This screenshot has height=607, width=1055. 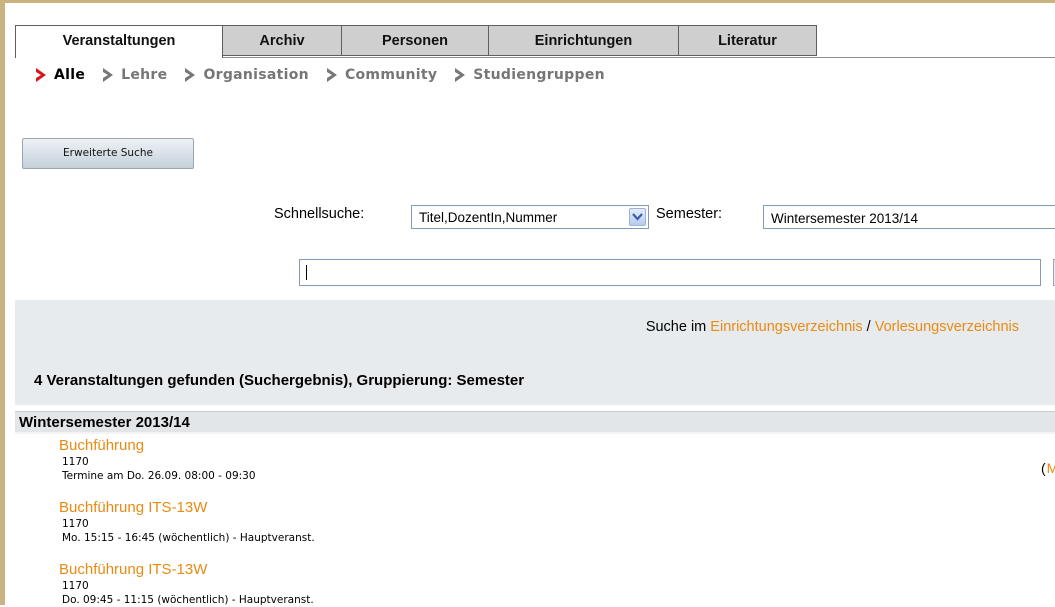 What do you see at coordinates (306, 272) in the screenshot?
I see `text-caret` at bounding box center [306, 272].